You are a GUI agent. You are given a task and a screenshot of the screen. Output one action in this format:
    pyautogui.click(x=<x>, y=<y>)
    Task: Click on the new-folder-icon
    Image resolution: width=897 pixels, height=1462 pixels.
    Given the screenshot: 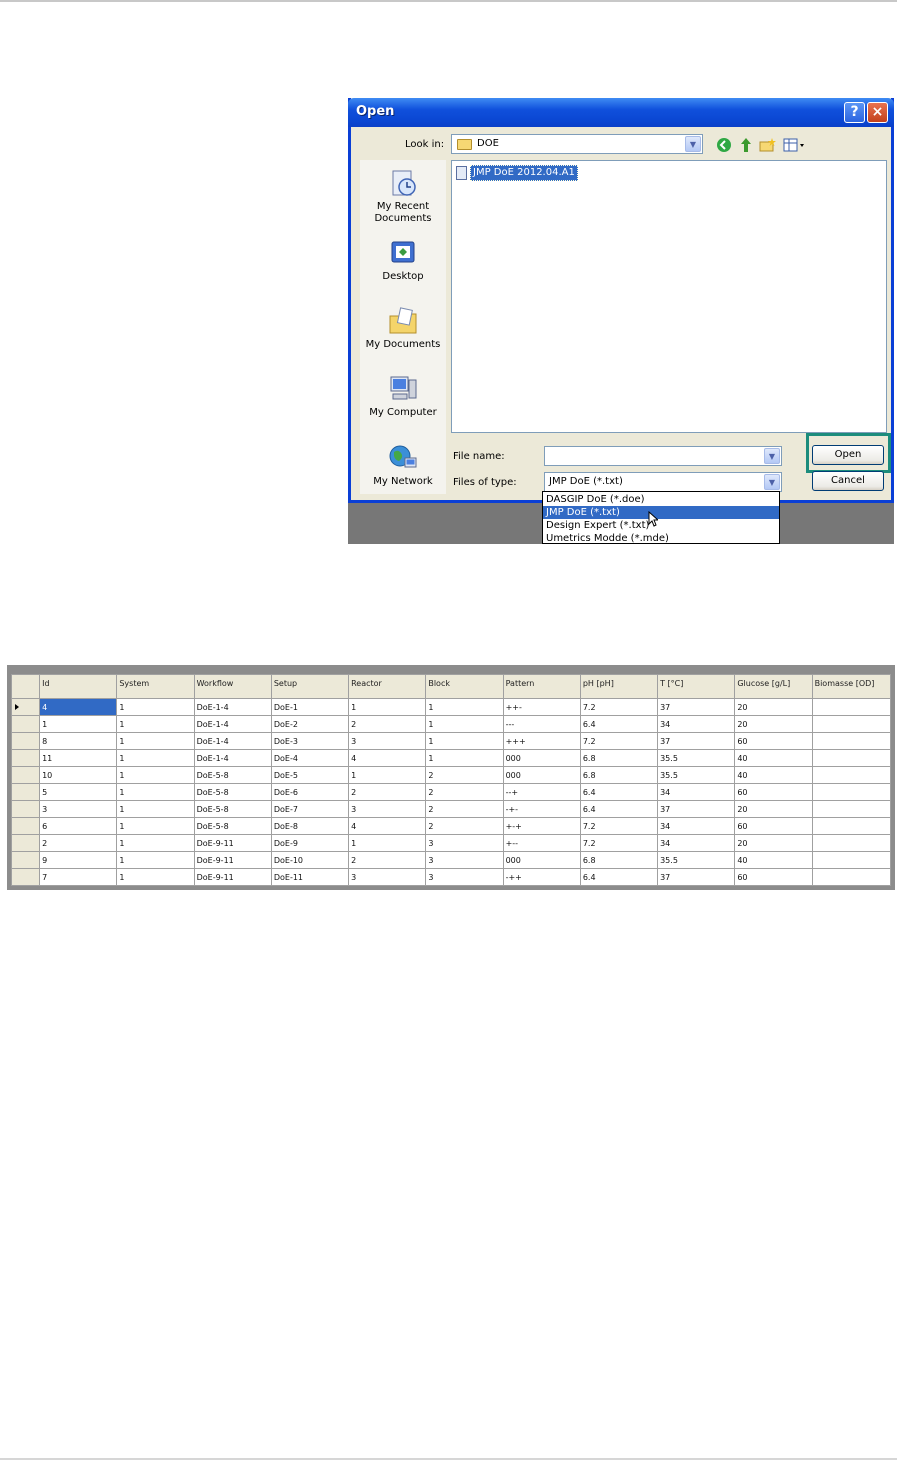 What is the action you would take?
    pyautogui.click(x=768, y=146)
    